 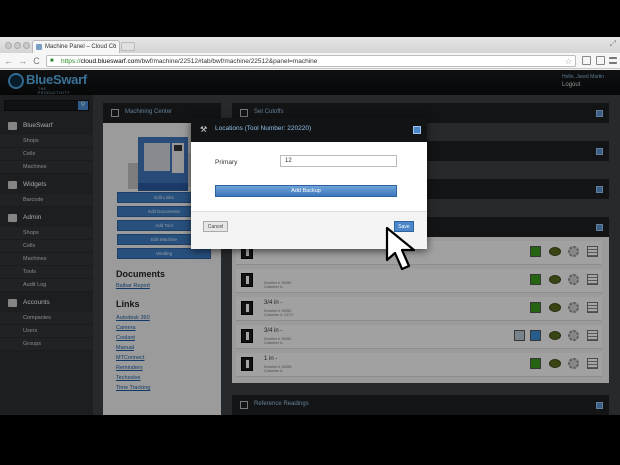 I want to click on window-minimize-button, so click(x=17, y=45).